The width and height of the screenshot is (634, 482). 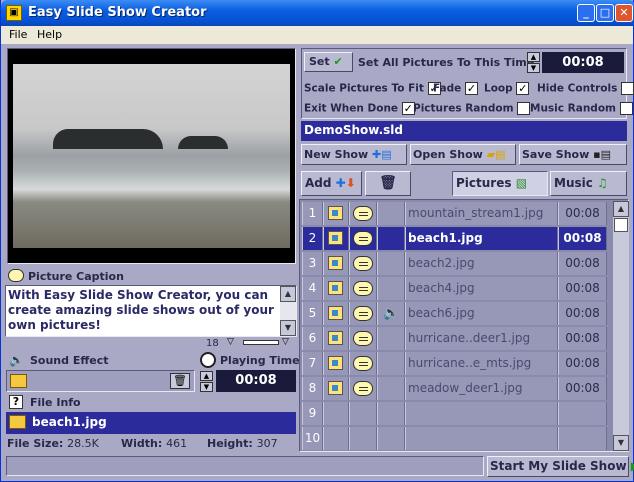 What do you see at coordinates (18, 34) in the screenshot?
I see `menu-file: File` at bounding box center [18, 34].